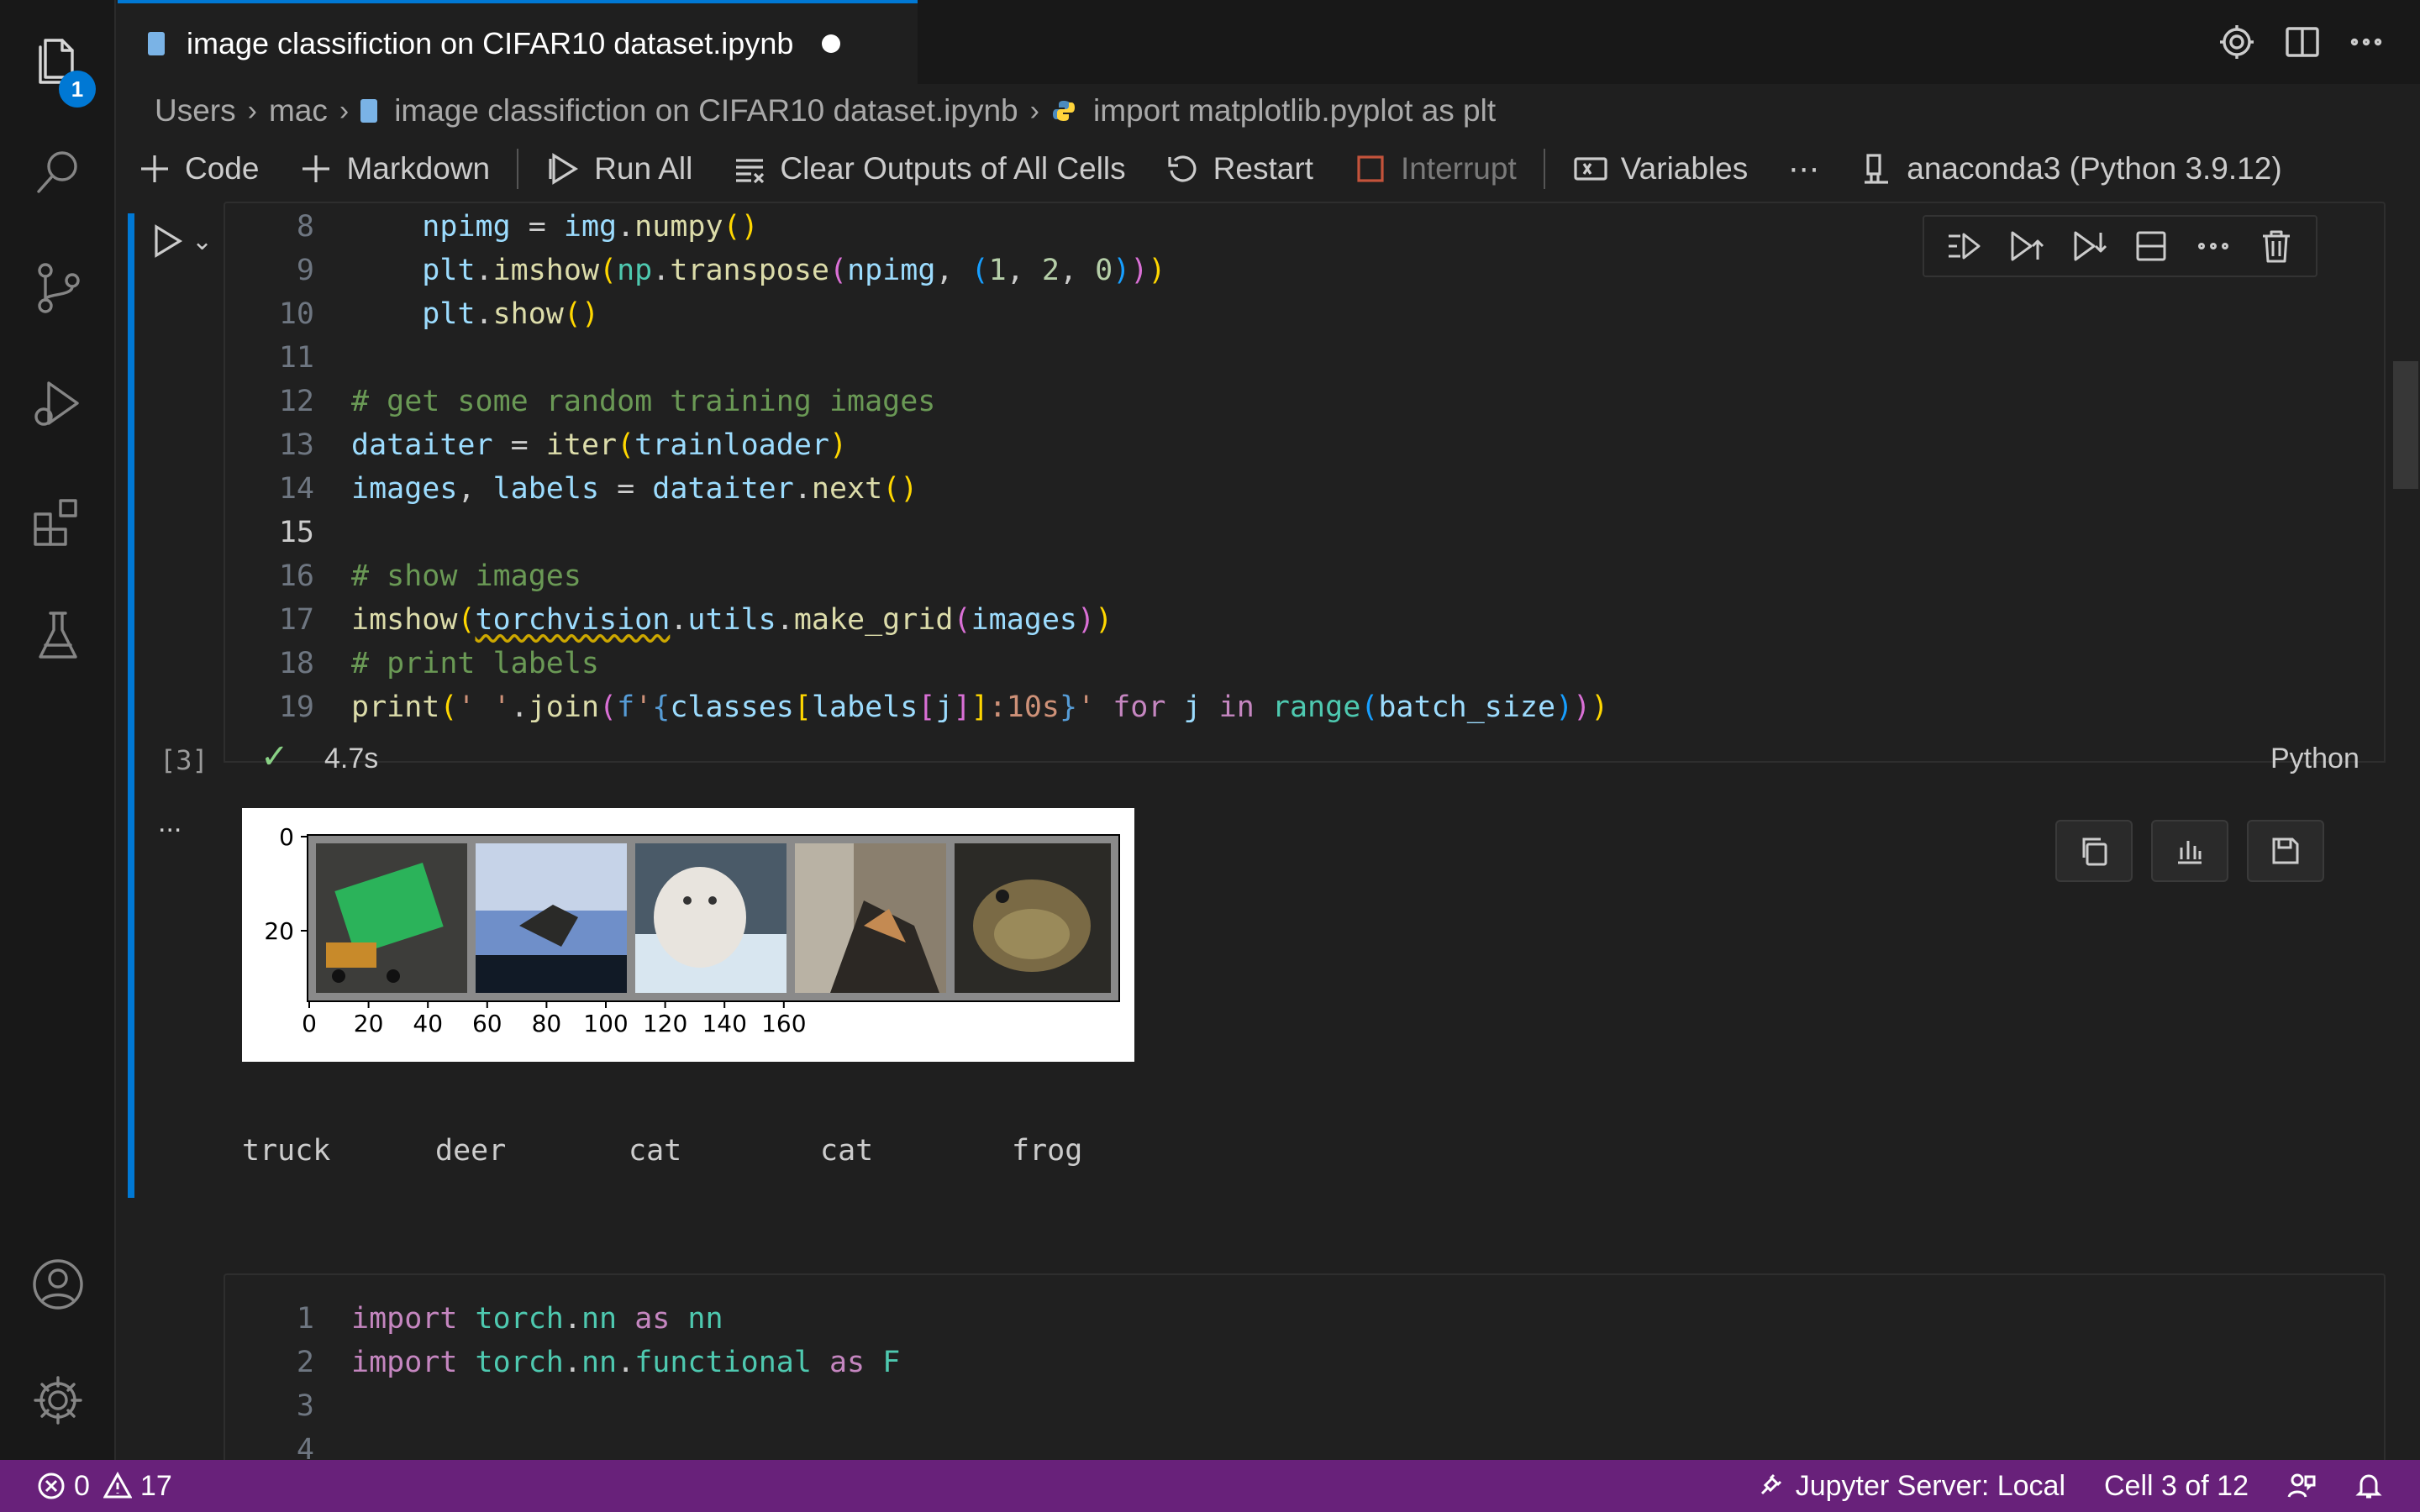 The width and height of the screenshot is (2420, 1512). I want to click on delete-cell-button, so click(2276, 246).